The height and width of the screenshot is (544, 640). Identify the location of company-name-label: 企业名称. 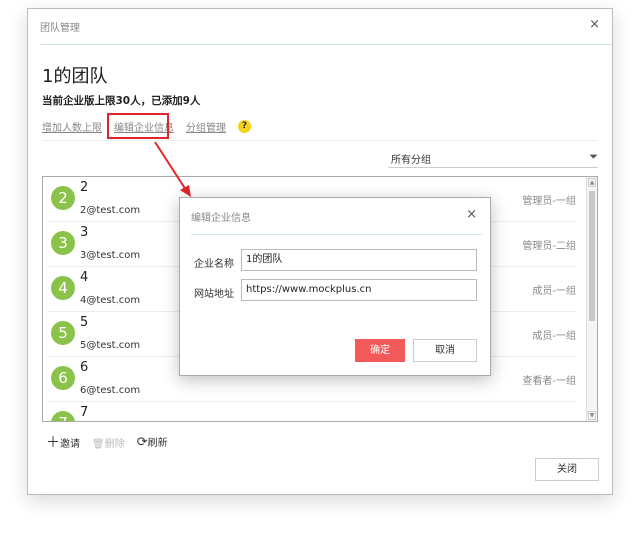
(214, 264).